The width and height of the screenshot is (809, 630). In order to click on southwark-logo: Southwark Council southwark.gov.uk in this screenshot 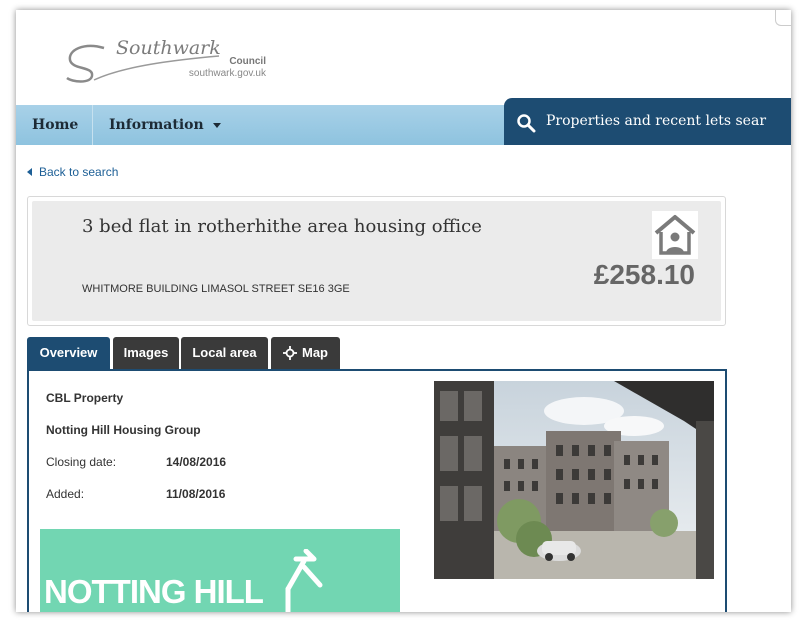, I will do `click(165, 55)`.